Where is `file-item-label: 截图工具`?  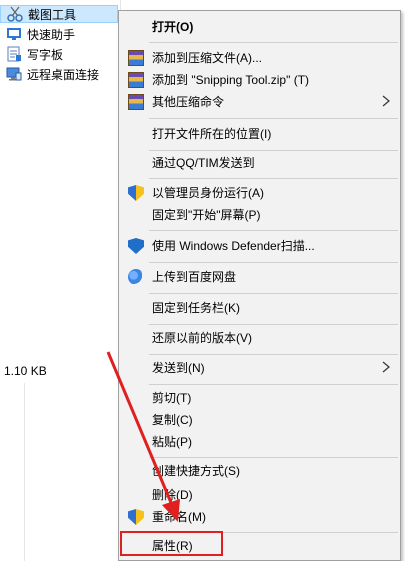 file-item-label: 截图工具 is located at coordinates (52, 14).